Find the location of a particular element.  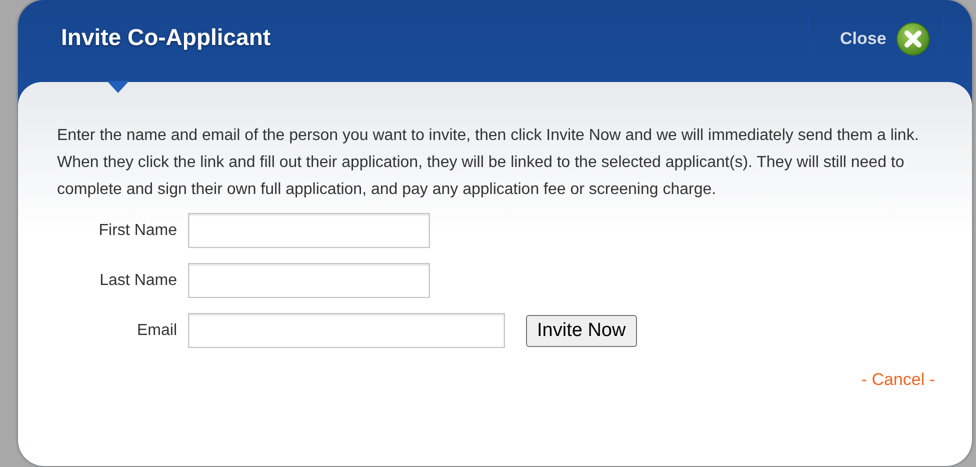

close-icon is located at coordinates (913, 39).